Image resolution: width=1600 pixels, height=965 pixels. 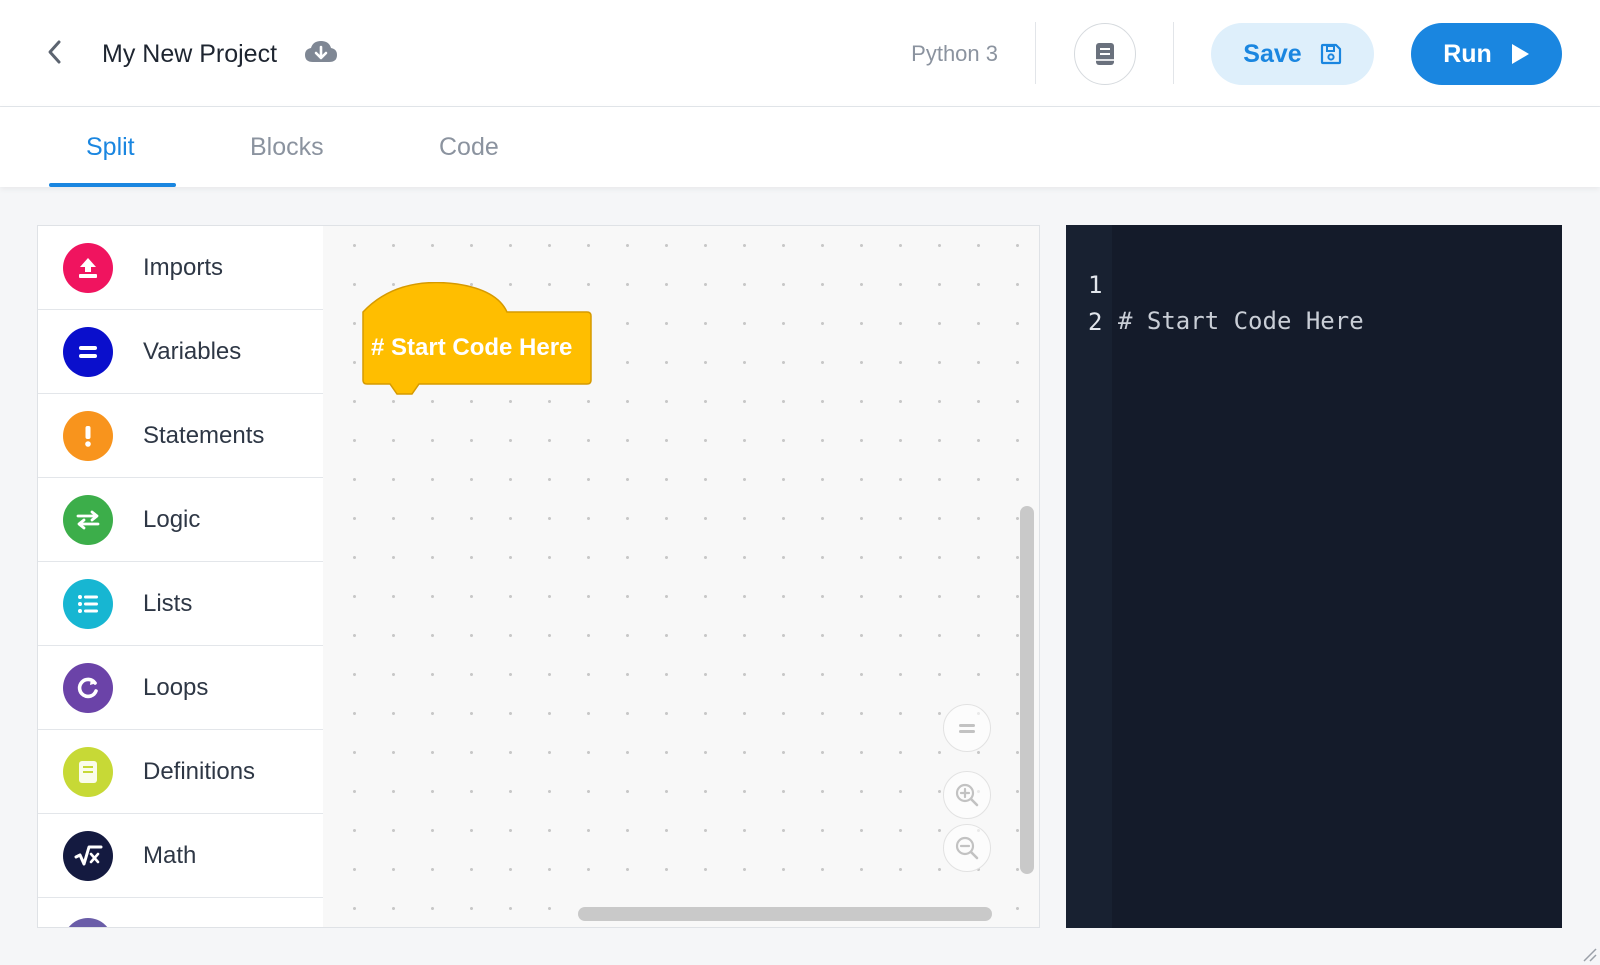 What do you see at coordinates (199, 771) in the screenshot?
I see `category-label: Definitions` at bounding box center [199, 771].